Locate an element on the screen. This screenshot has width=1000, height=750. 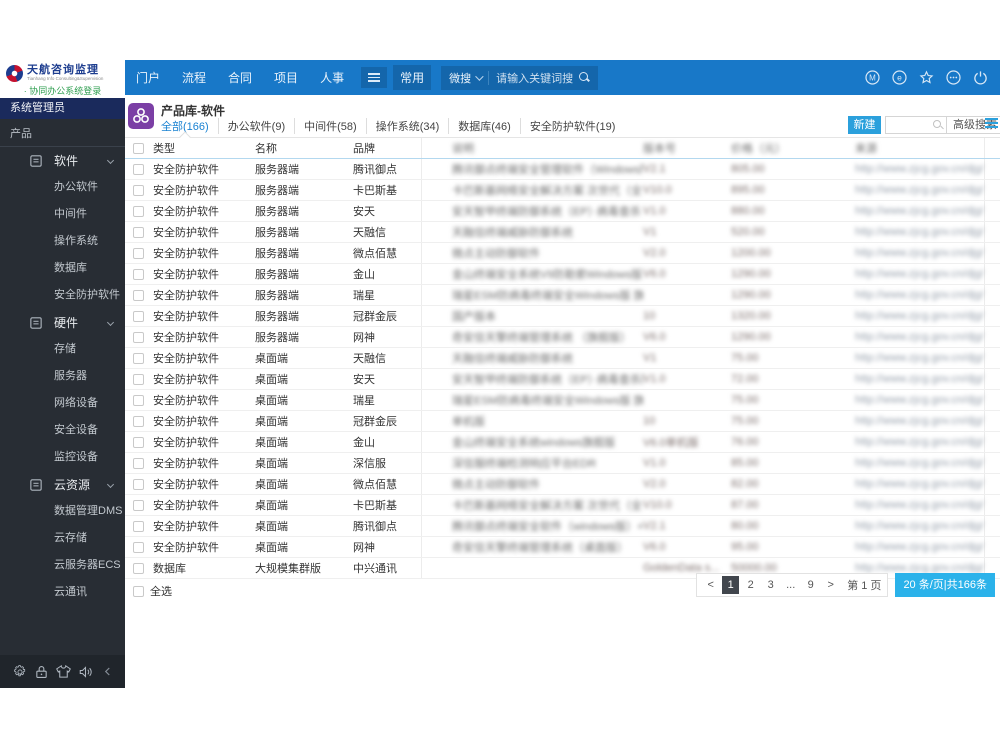
collapse-icon is located at coordinates (107, 671).